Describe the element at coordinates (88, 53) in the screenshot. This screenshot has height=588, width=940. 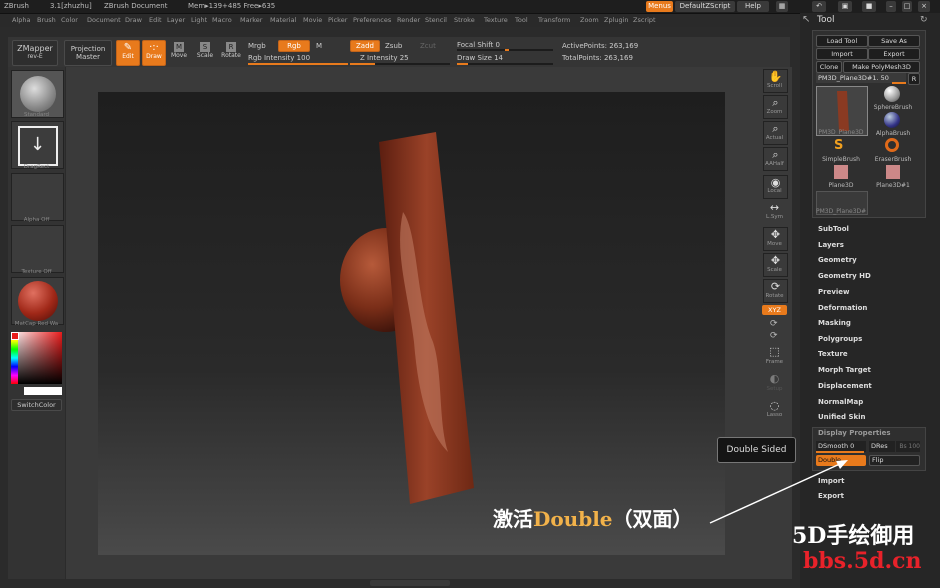
I see `projection-master-button: Projection Master` at that location.